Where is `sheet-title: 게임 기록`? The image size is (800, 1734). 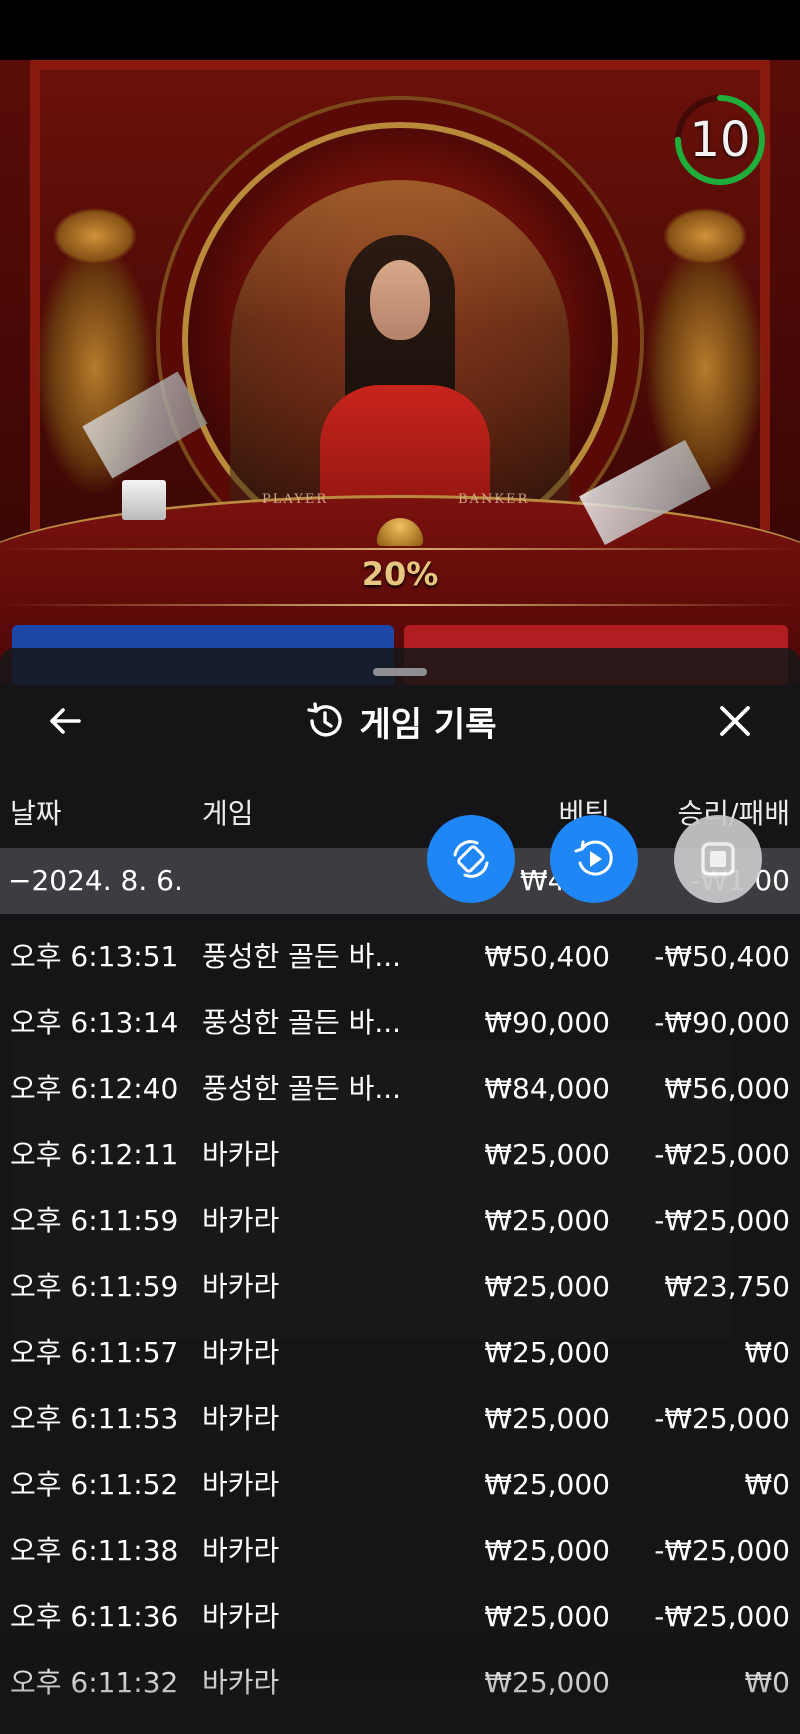 sheet-title: 게임 기록 is located at coordinates (428, 724).